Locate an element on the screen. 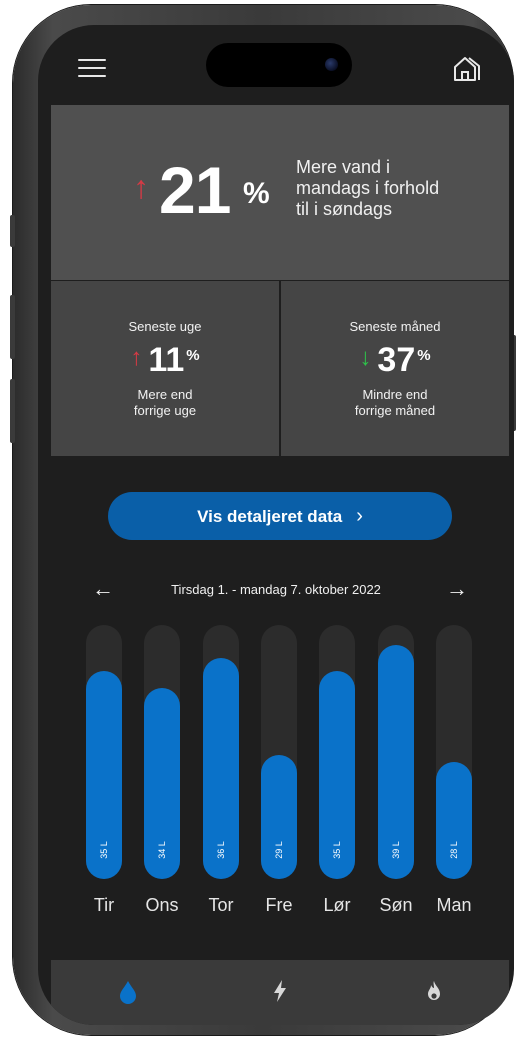 The height and width of the screenshot is (1039, 526). water-drop-icon is located at coordinates (128, 991).